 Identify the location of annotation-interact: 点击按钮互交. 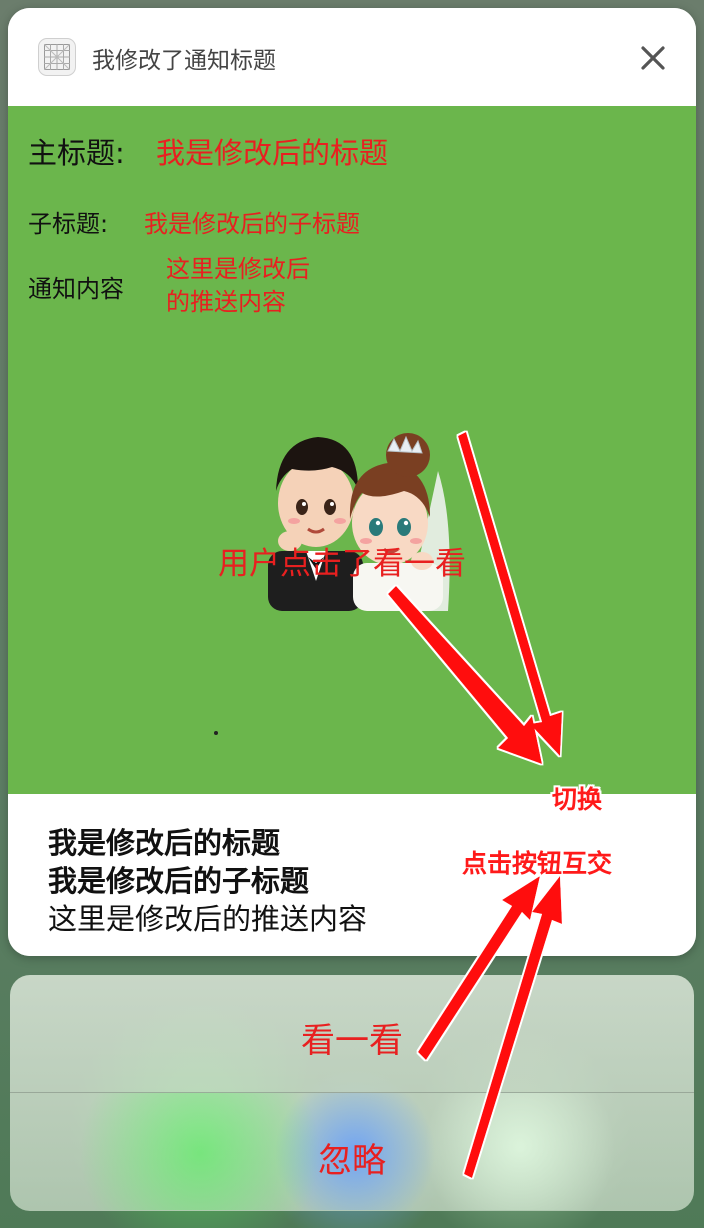
(537, 863).